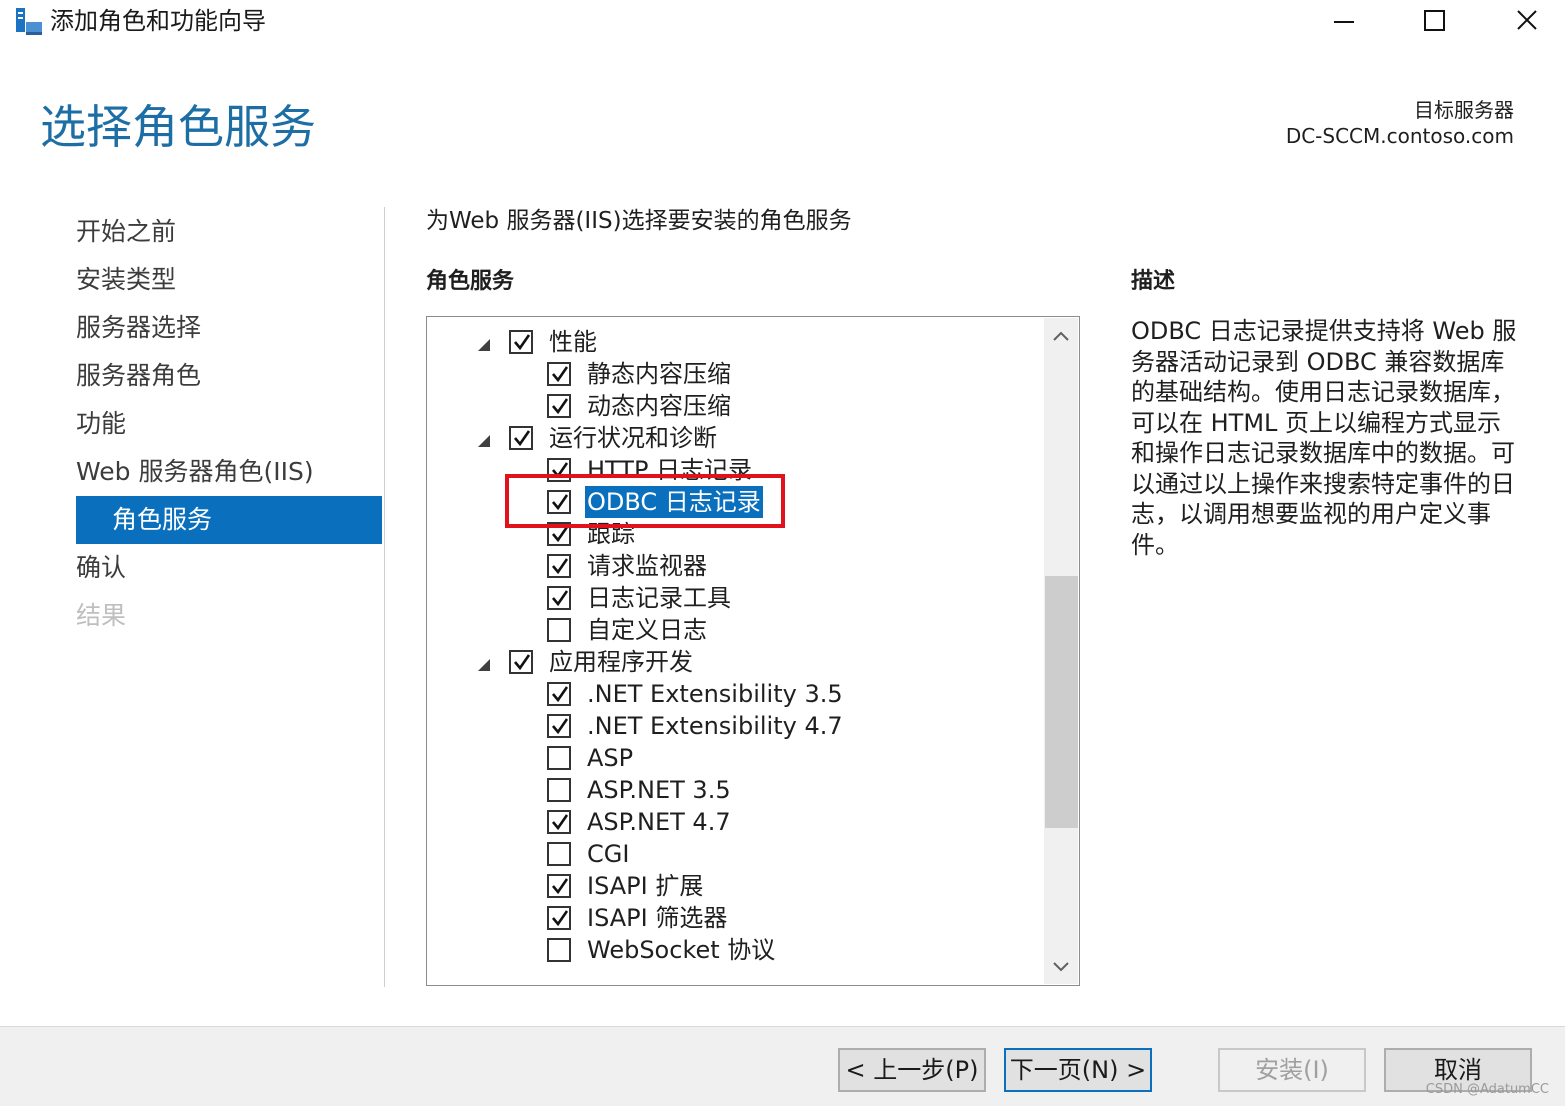 The height and width of the screenshot is (1106, 1565). I want to click on maximize-button, so click(1435, 22).